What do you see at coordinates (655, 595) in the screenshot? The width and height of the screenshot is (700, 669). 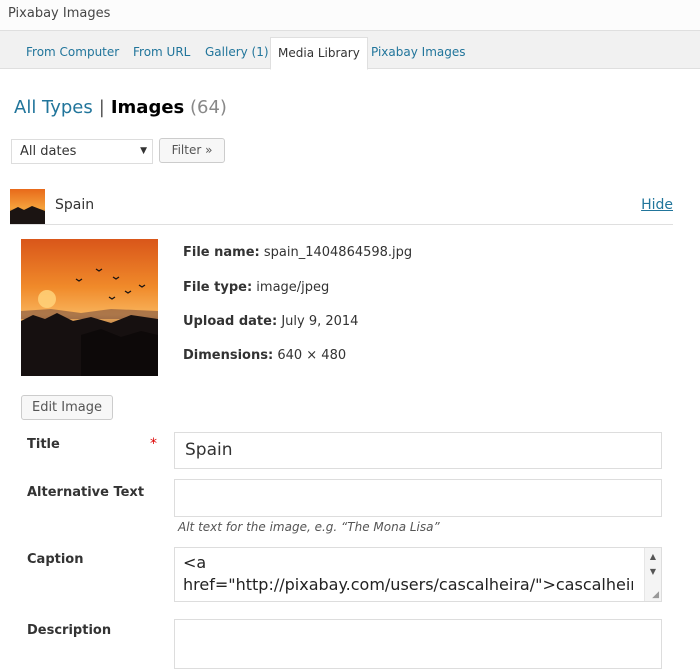 I see `resize-grip-icon: ◢` at bounding box center [655, 595].